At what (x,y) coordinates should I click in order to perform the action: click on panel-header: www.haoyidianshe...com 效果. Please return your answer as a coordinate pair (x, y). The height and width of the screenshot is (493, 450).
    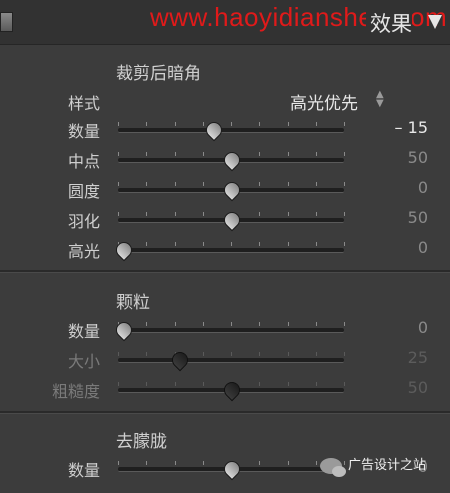
    Looking at the image, I should click on (225, 22).